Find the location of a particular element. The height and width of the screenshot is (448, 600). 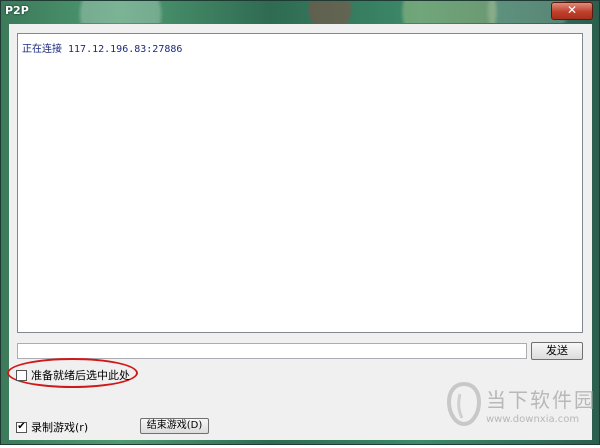

record-checkbox-label: 录制游戏(r) is located at coordinates (60, 427).